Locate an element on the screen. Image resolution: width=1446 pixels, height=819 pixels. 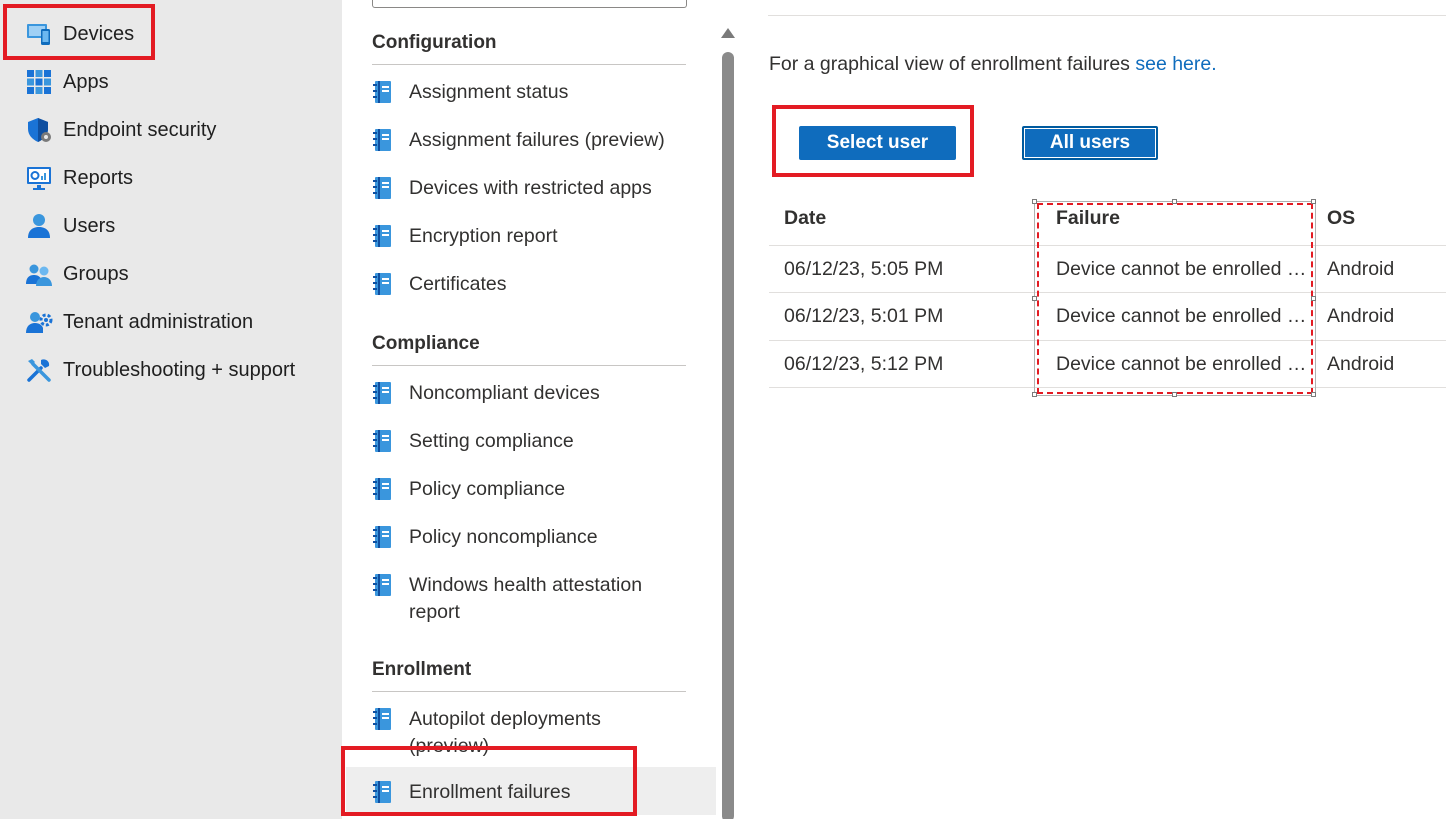
nav-item-label: Reports is located at coordinates (98, 177).